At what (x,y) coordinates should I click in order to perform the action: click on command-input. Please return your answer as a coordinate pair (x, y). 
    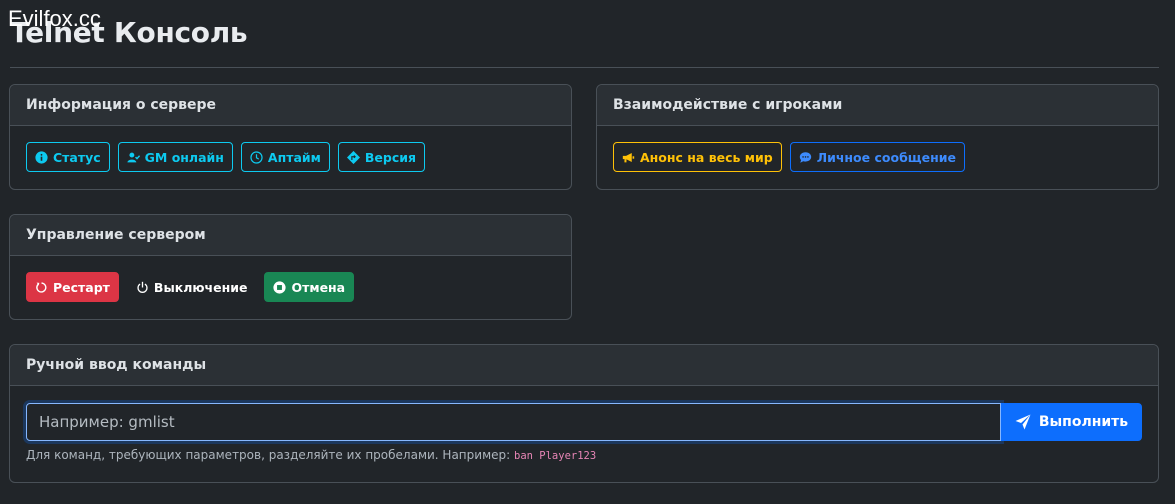
    Looking at the image, I should click on (513, 422).